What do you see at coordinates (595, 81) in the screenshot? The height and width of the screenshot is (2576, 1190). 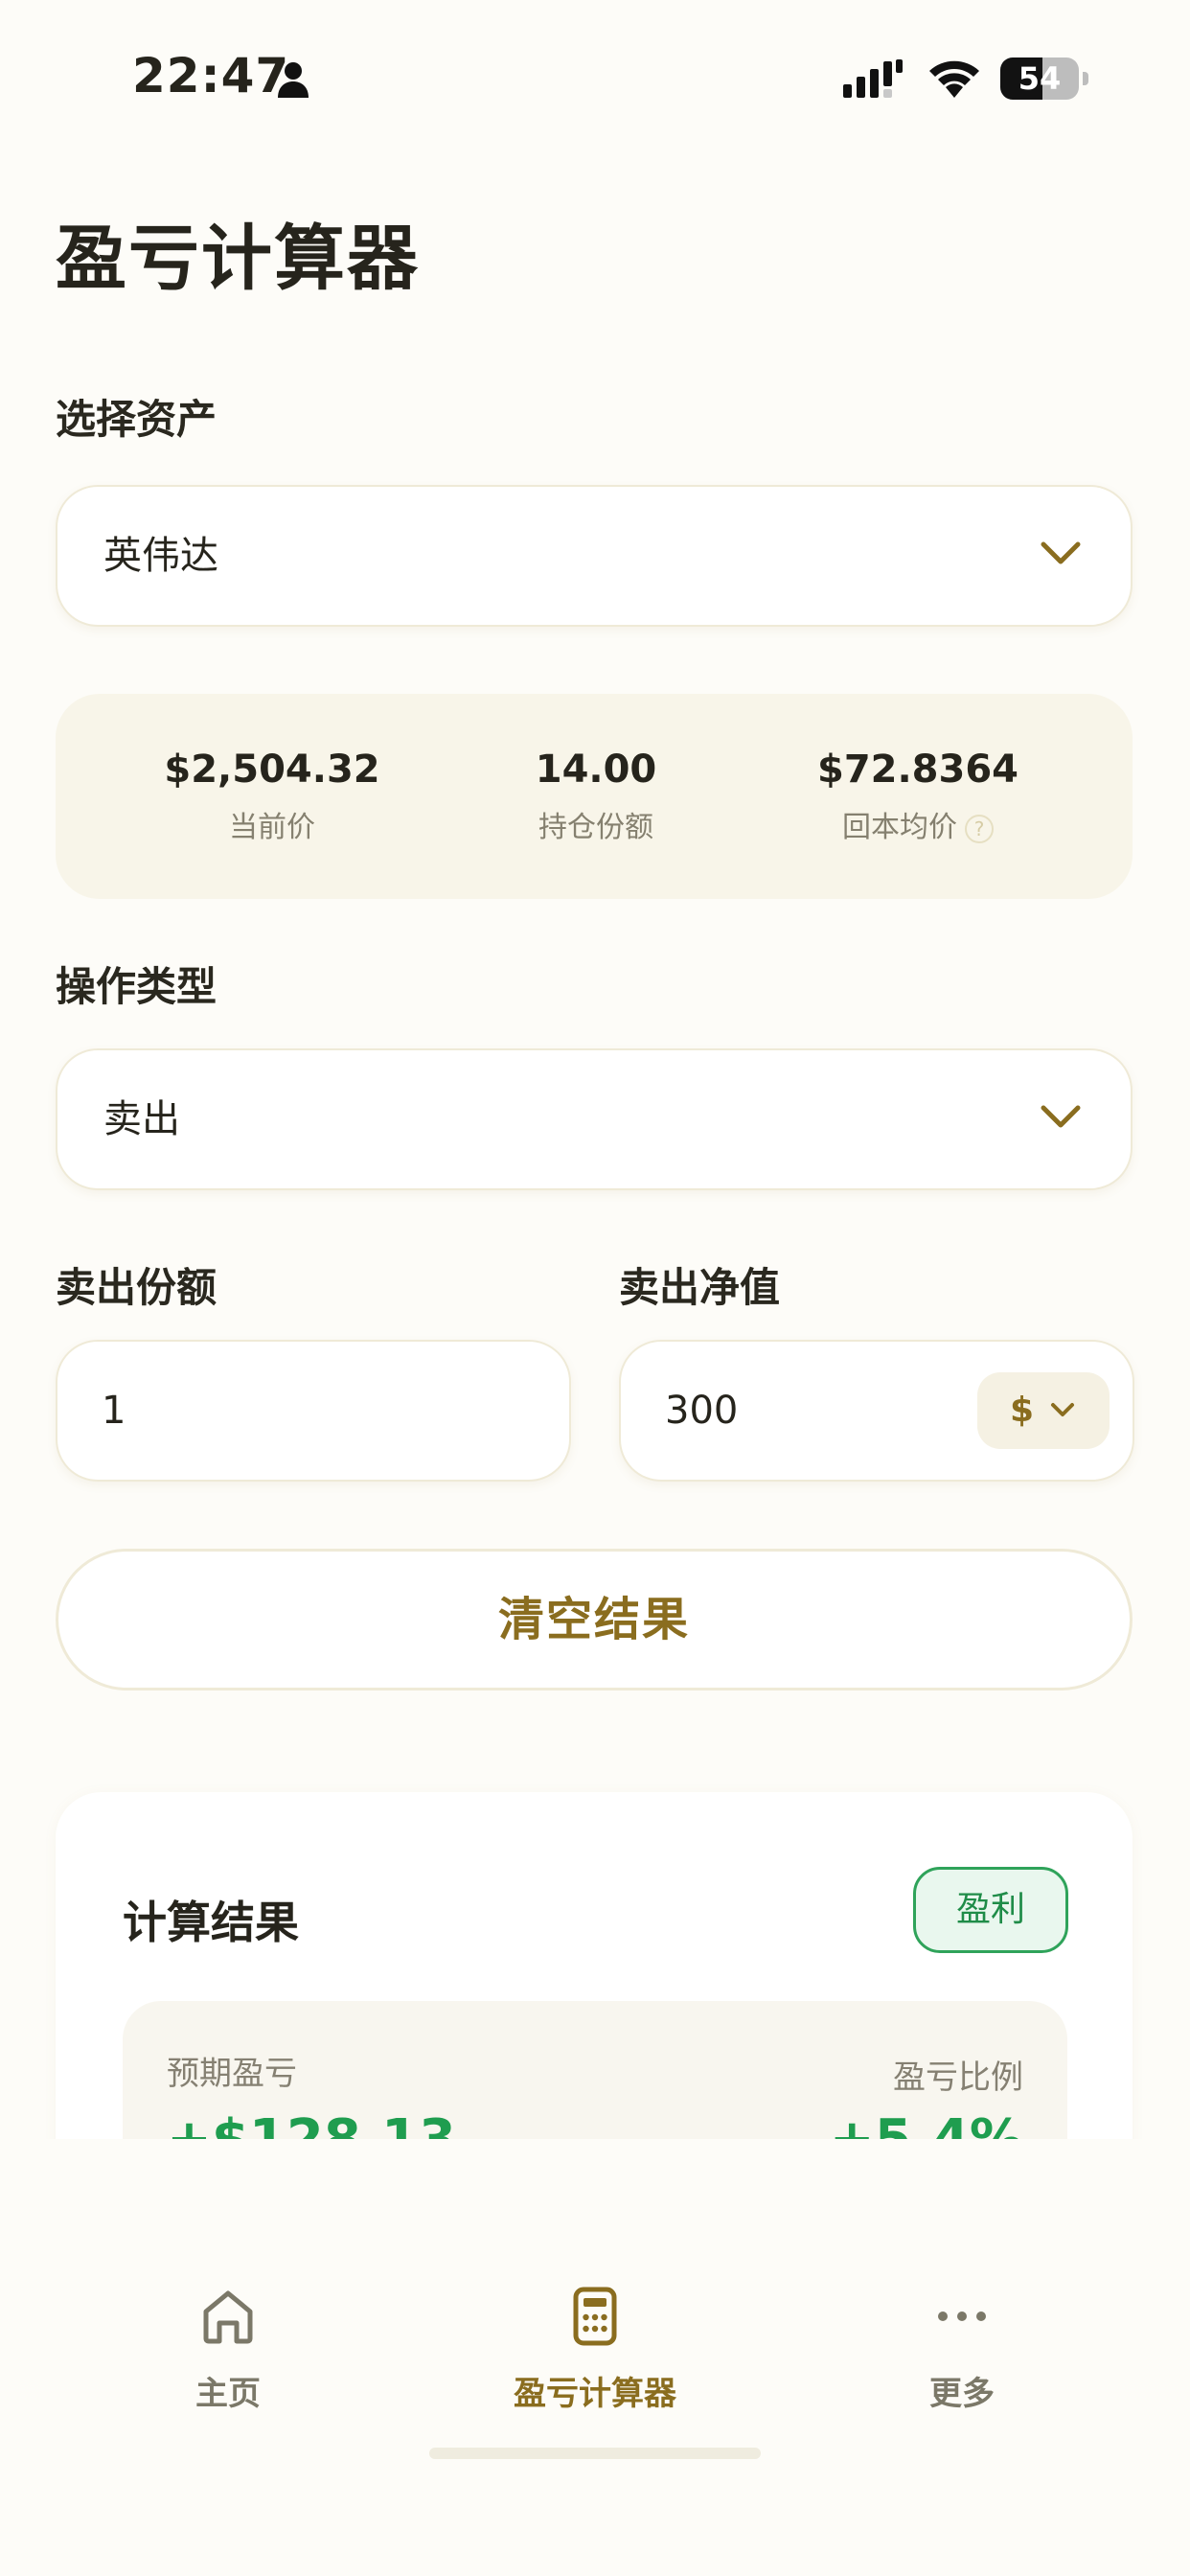 I see `status-bar: 22:47 54` at bounding box center [595, 81].